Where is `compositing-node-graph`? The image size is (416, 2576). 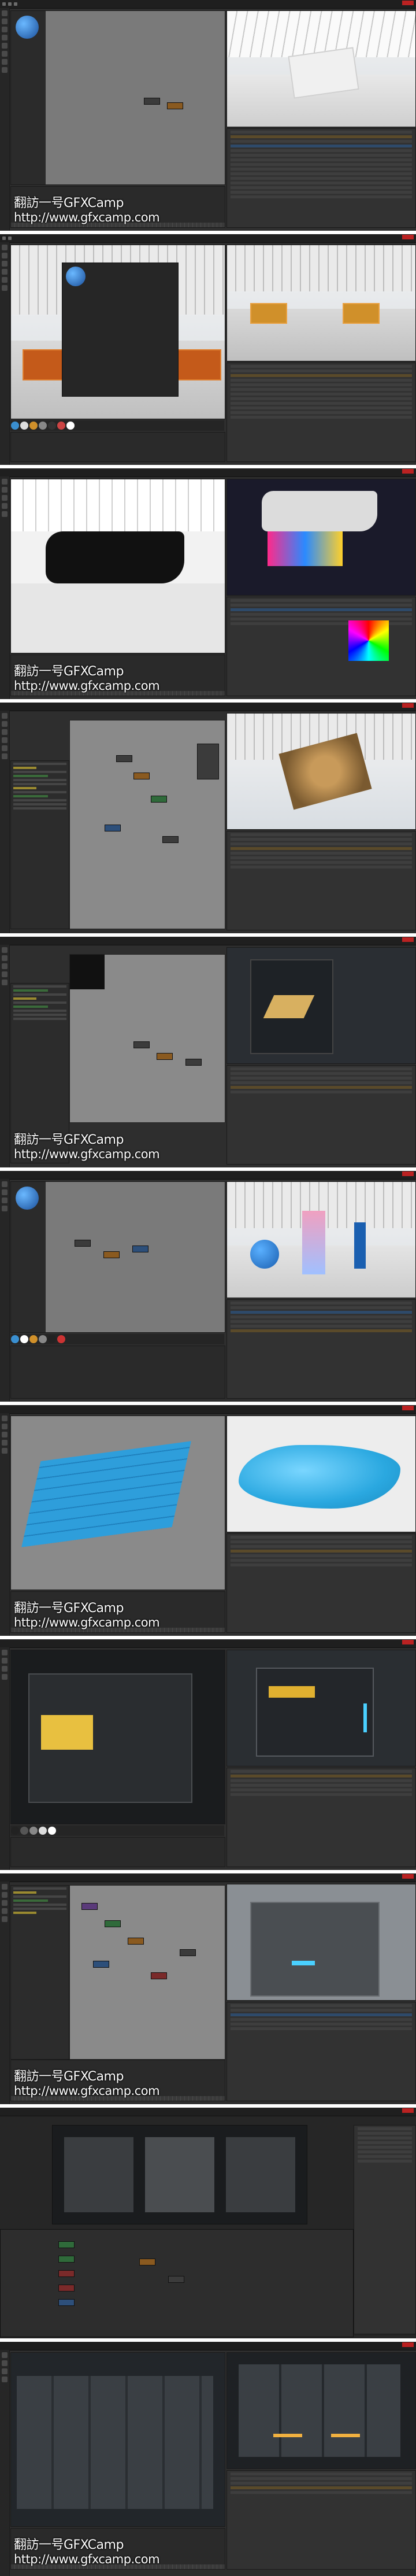 compositing-node-graph is located at coordinates (177, 2283).